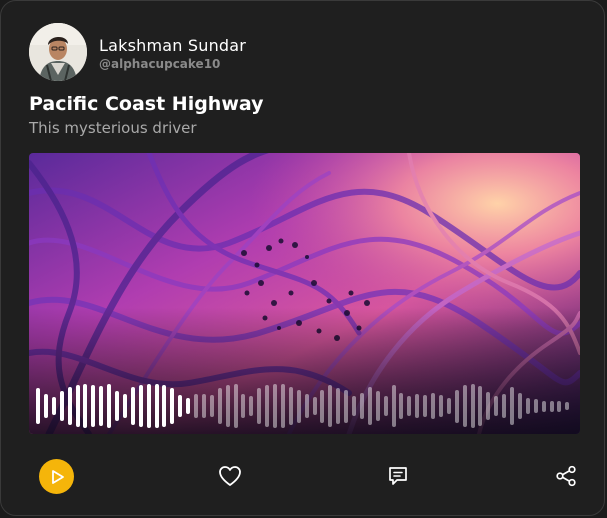 The image size is (607, 518). I want to click on author-name: Lakshman Sundar, so click(172, 45).